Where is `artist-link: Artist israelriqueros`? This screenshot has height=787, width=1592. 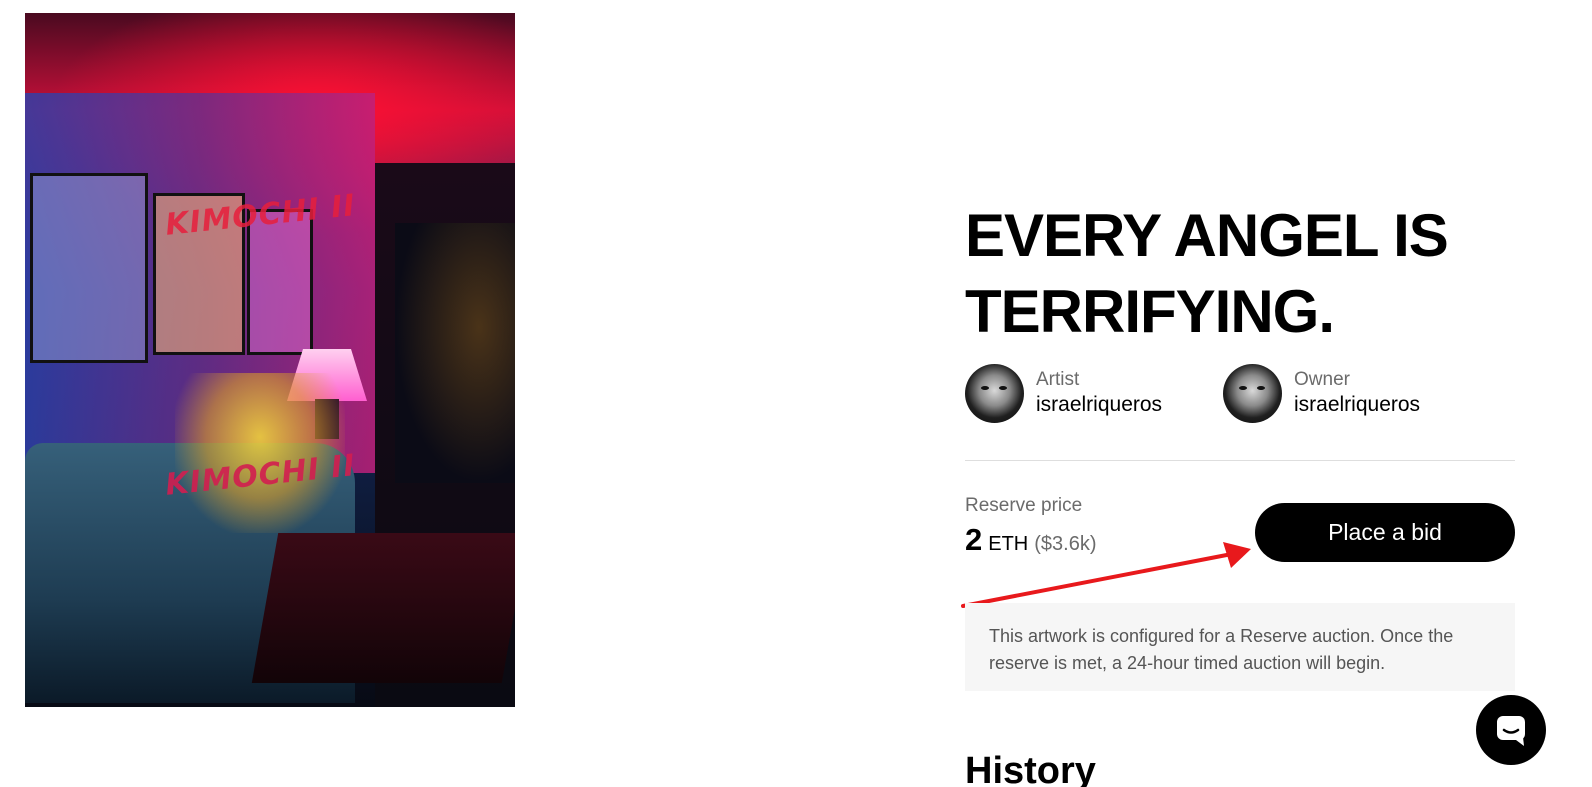
artist-link: Artist israelriqueros is located at coordinates (1063, 393).